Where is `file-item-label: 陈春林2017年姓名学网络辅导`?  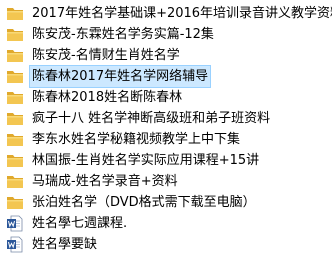
file-item-label: 陈春林2017年姓名学网络辅导 is located at coordinates (120, 76).